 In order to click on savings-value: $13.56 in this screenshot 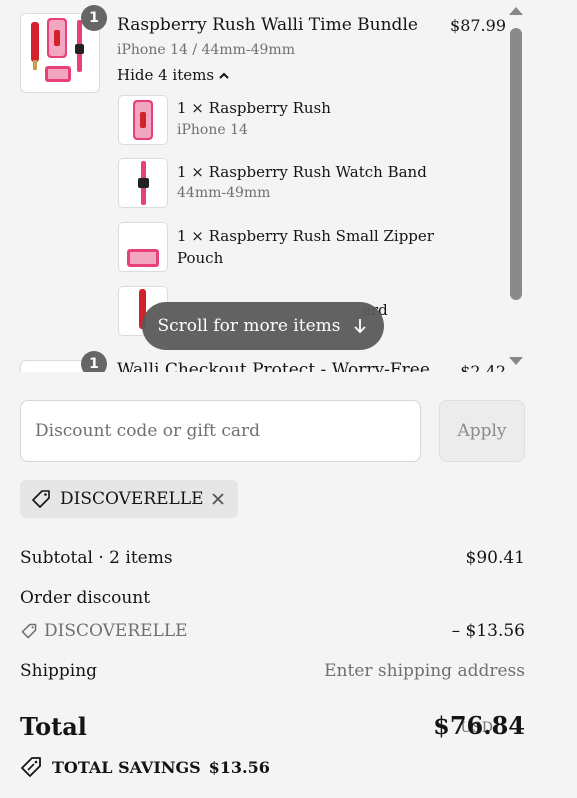, I will do `click(239, 767)`.